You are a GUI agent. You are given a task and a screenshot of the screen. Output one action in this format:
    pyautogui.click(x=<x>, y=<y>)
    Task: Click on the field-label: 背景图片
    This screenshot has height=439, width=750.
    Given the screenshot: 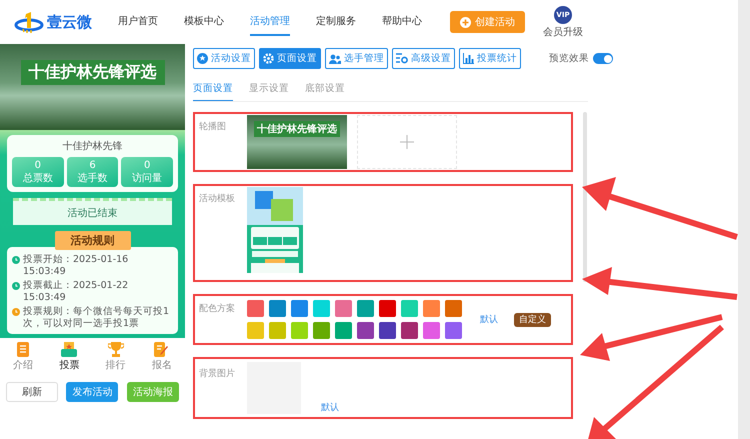 What is the action you would take?
    pyautogui.click(x=217, y=374)
    